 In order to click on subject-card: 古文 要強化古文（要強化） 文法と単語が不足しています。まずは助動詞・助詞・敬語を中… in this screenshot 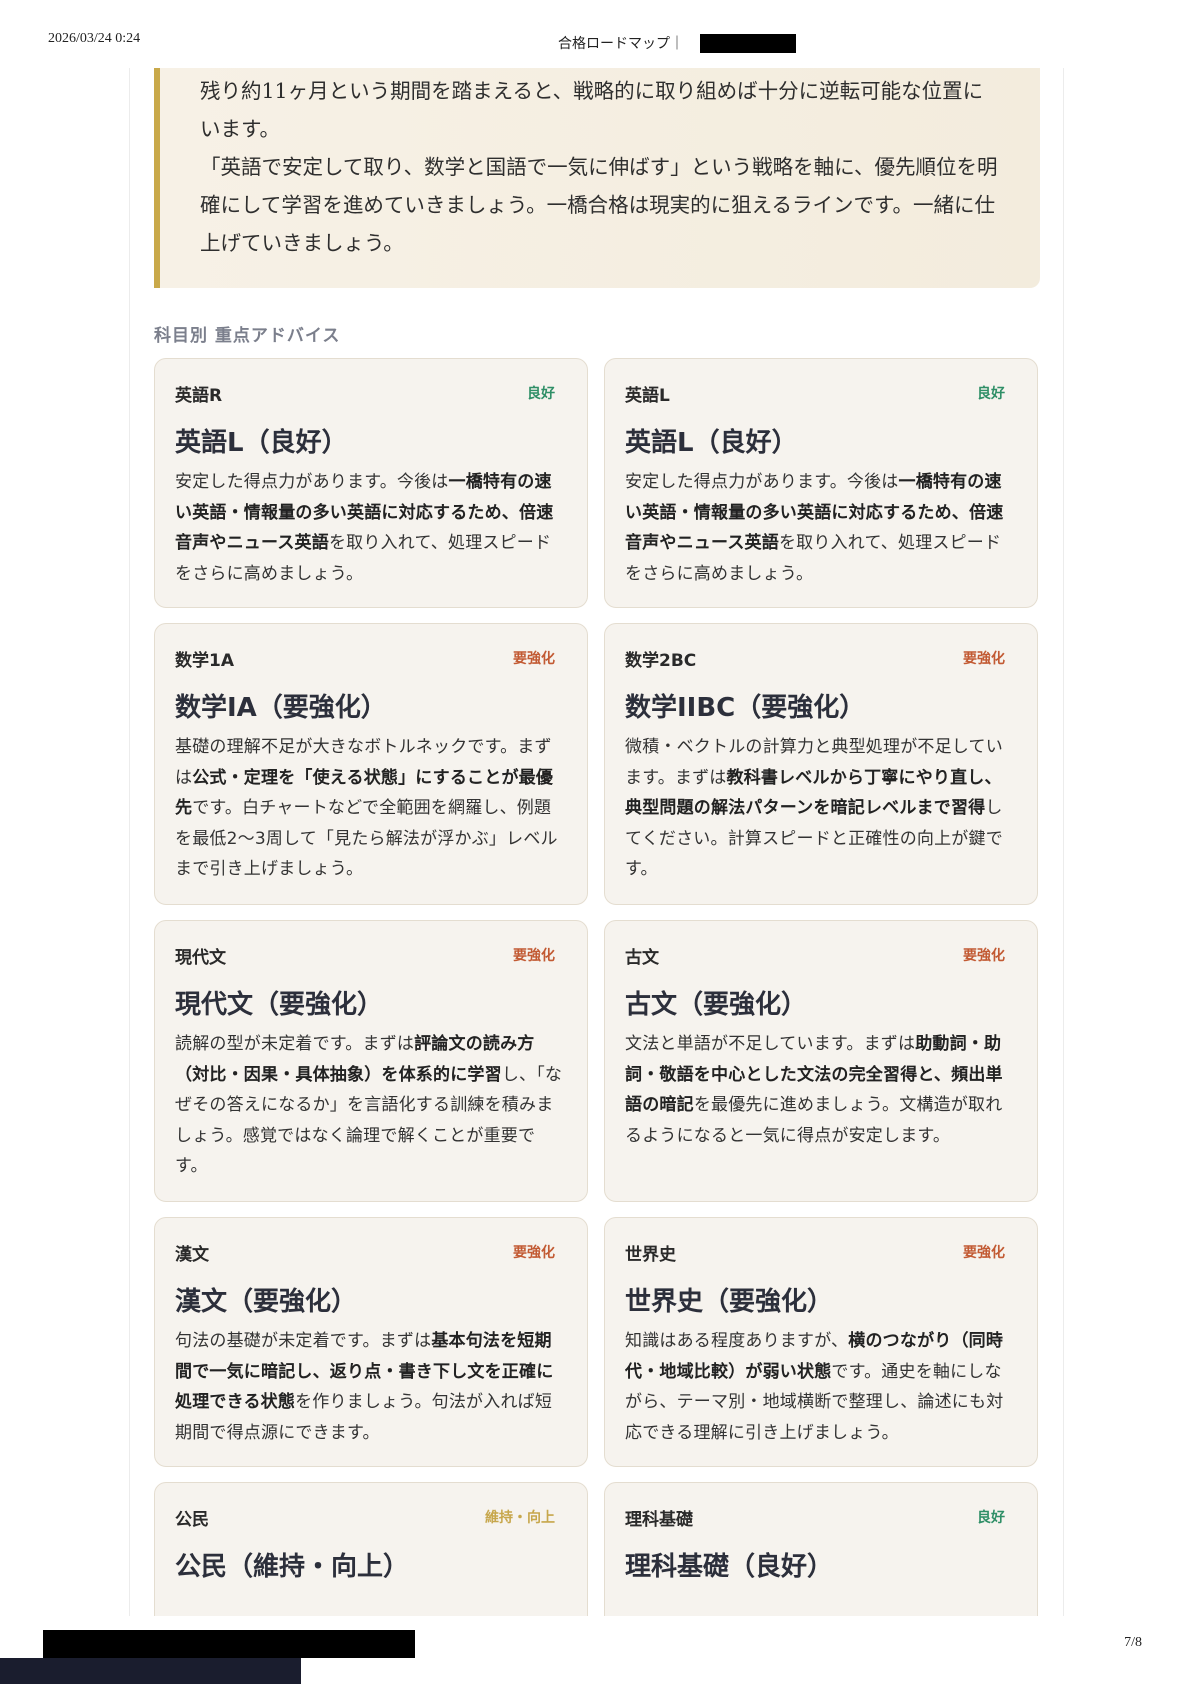, I will do `click(821, 1061)`.